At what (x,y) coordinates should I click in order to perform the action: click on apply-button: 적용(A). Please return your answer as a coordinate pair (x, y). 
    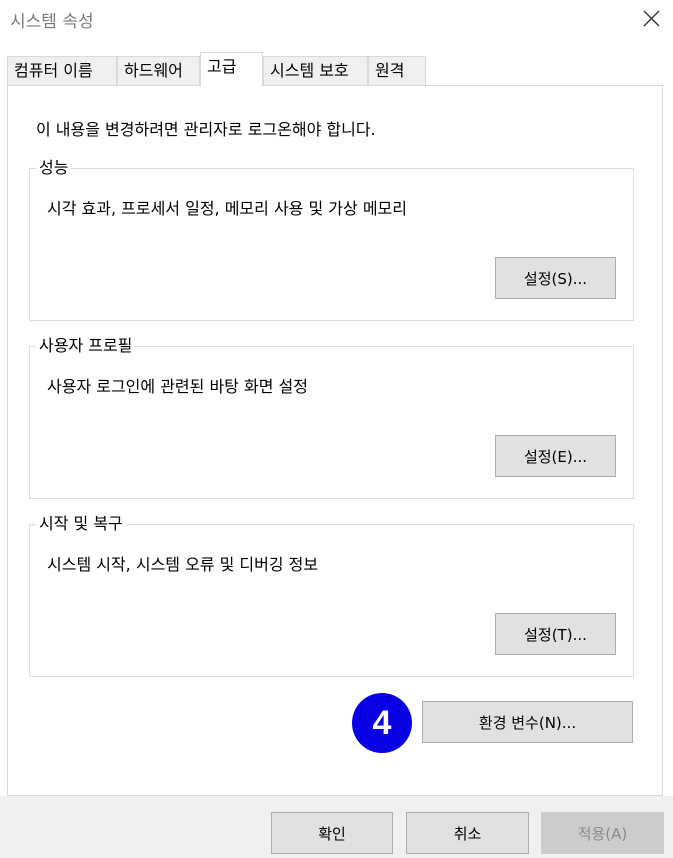
    Looking at the image, I should click on (602, 833).